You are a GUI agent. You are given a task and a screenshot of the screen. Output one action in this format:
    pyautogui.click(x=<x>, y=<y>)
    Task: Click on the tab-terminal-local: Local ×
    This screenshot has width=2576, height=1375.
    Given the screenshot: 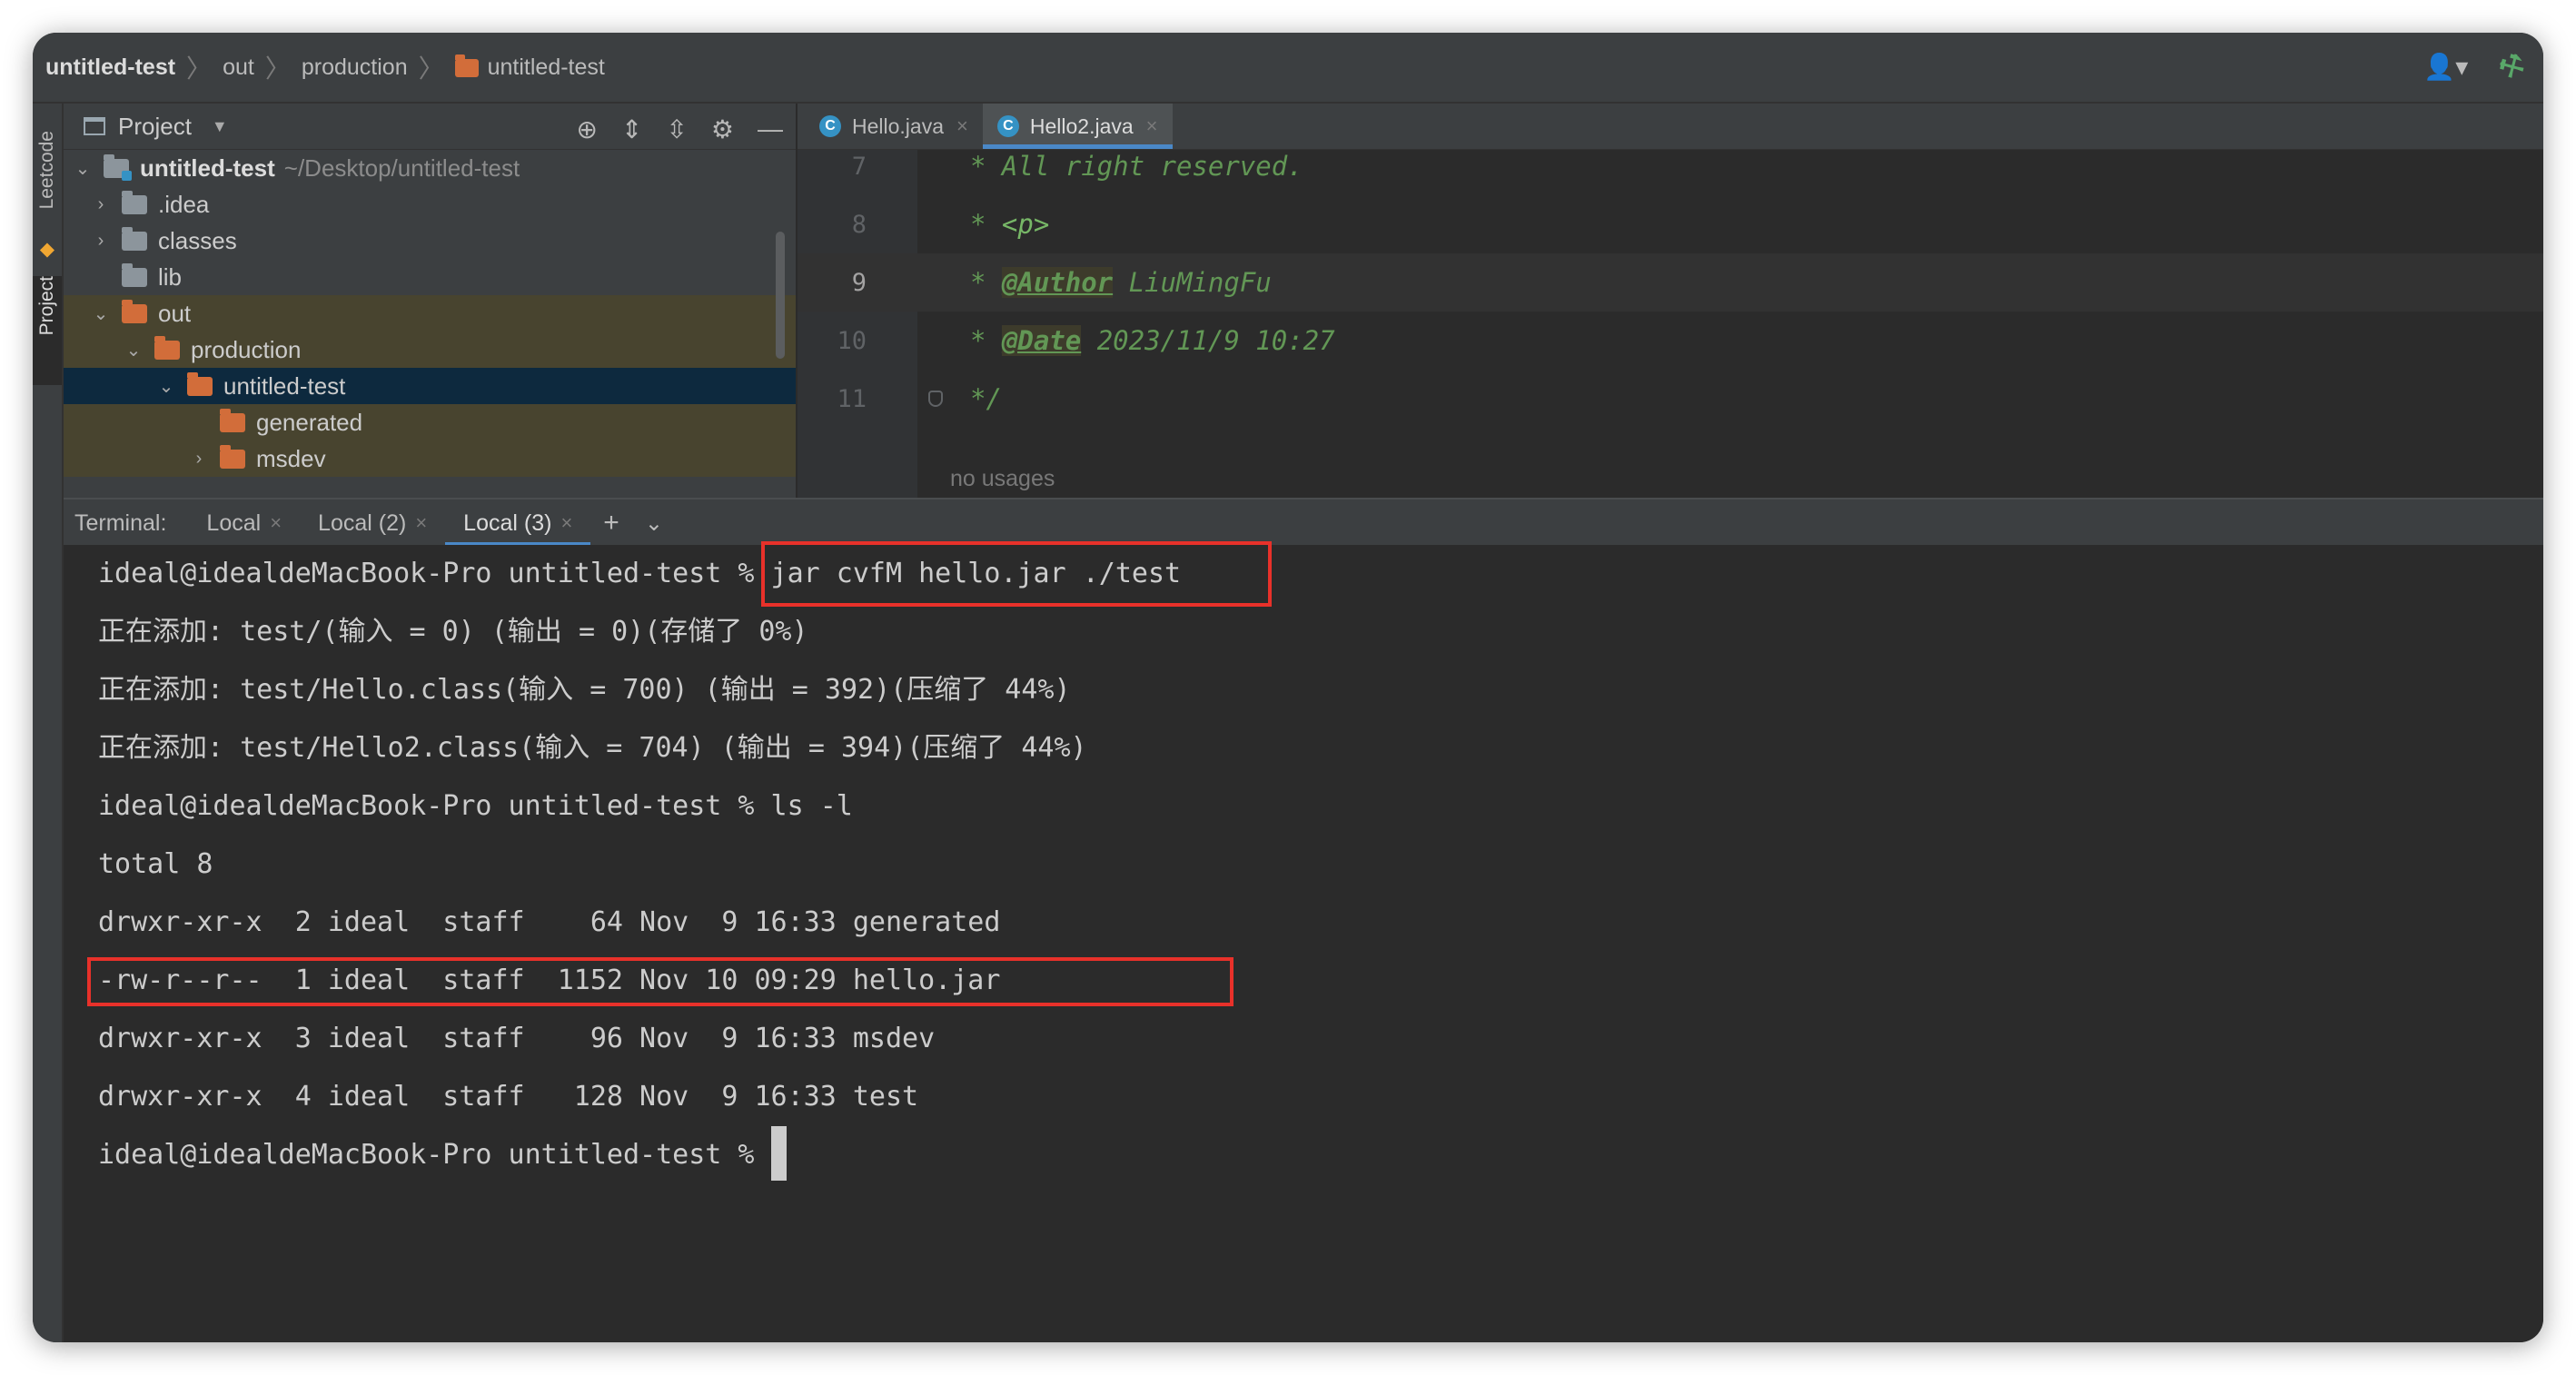 What is the action you would take?
    pyautogui.click(x=244, y=523)
    